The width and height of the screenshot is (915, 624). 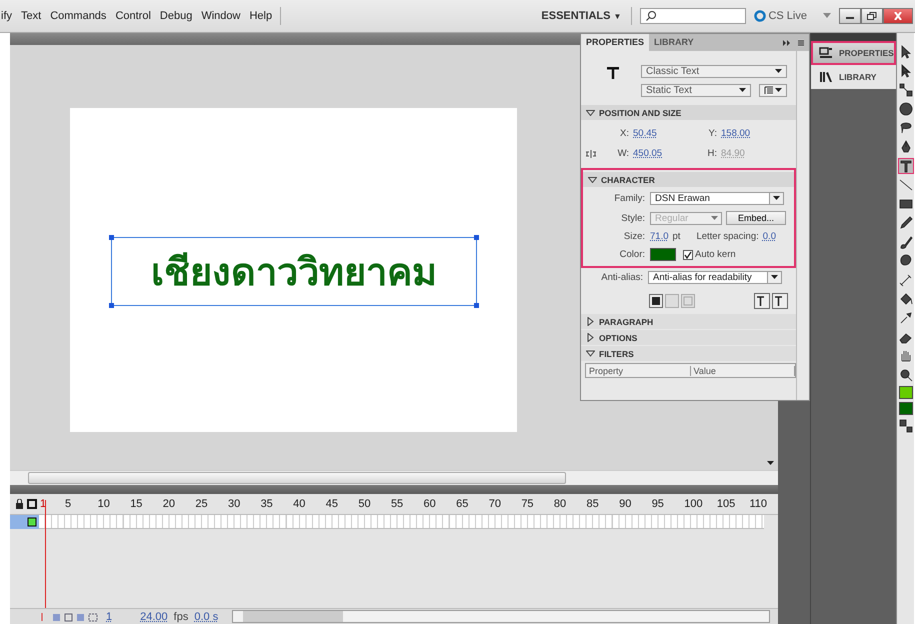 What do you see at coordinates (32, 504) in the screenshot?
I see `outline-icon` at bounding box center [32, 504].